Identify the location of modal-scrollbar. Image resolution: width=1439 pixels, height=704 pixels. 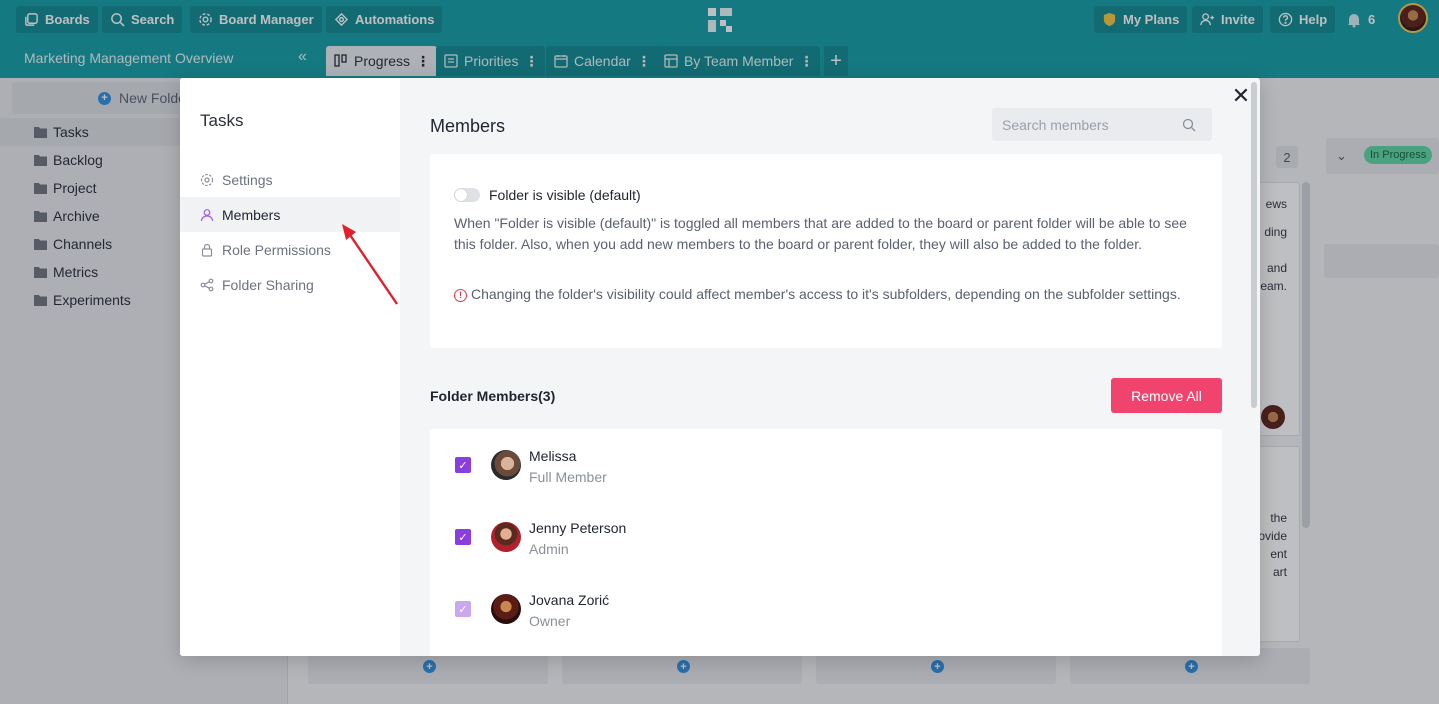
(1254, 245).